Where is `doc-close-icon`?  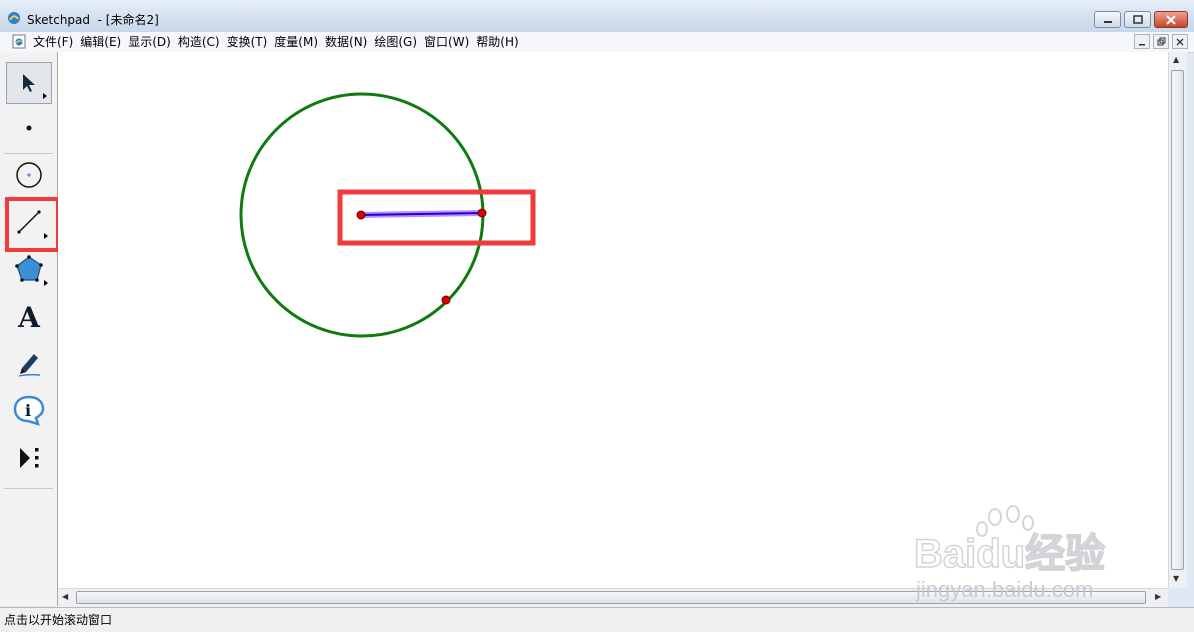 doc-close-icon is located at coordinates (1180, 41).